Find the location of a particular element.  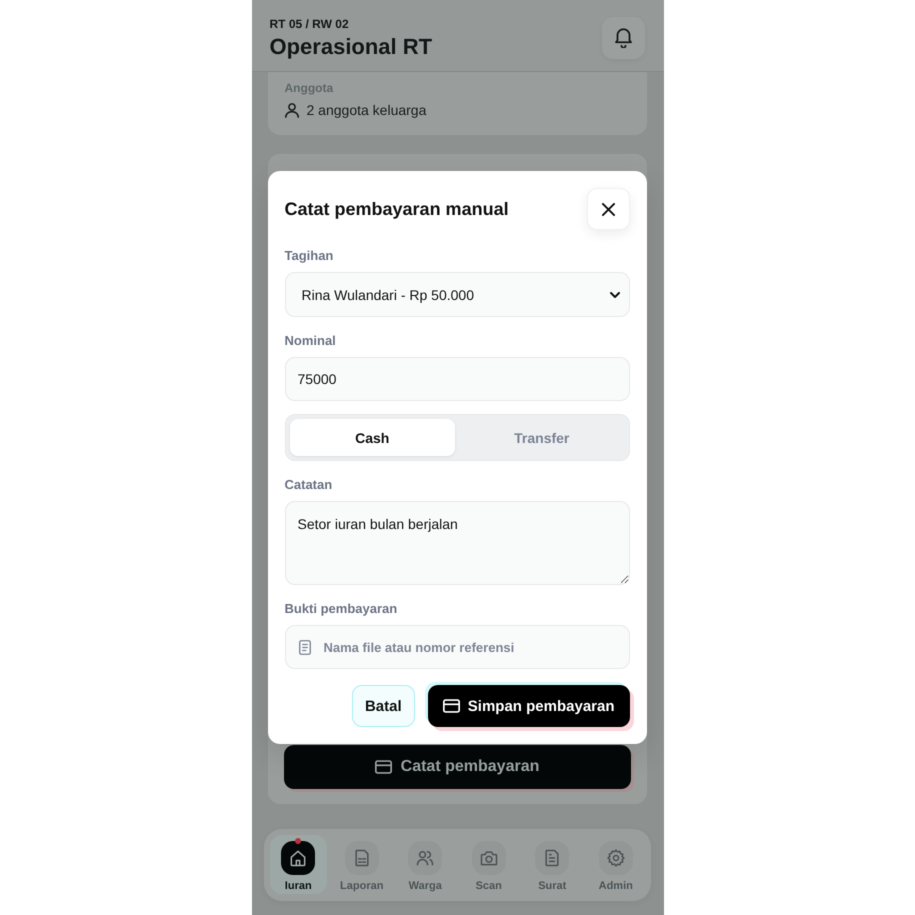

dialog-title: Catat pembayaran manual is located at coordinates (396, 209).